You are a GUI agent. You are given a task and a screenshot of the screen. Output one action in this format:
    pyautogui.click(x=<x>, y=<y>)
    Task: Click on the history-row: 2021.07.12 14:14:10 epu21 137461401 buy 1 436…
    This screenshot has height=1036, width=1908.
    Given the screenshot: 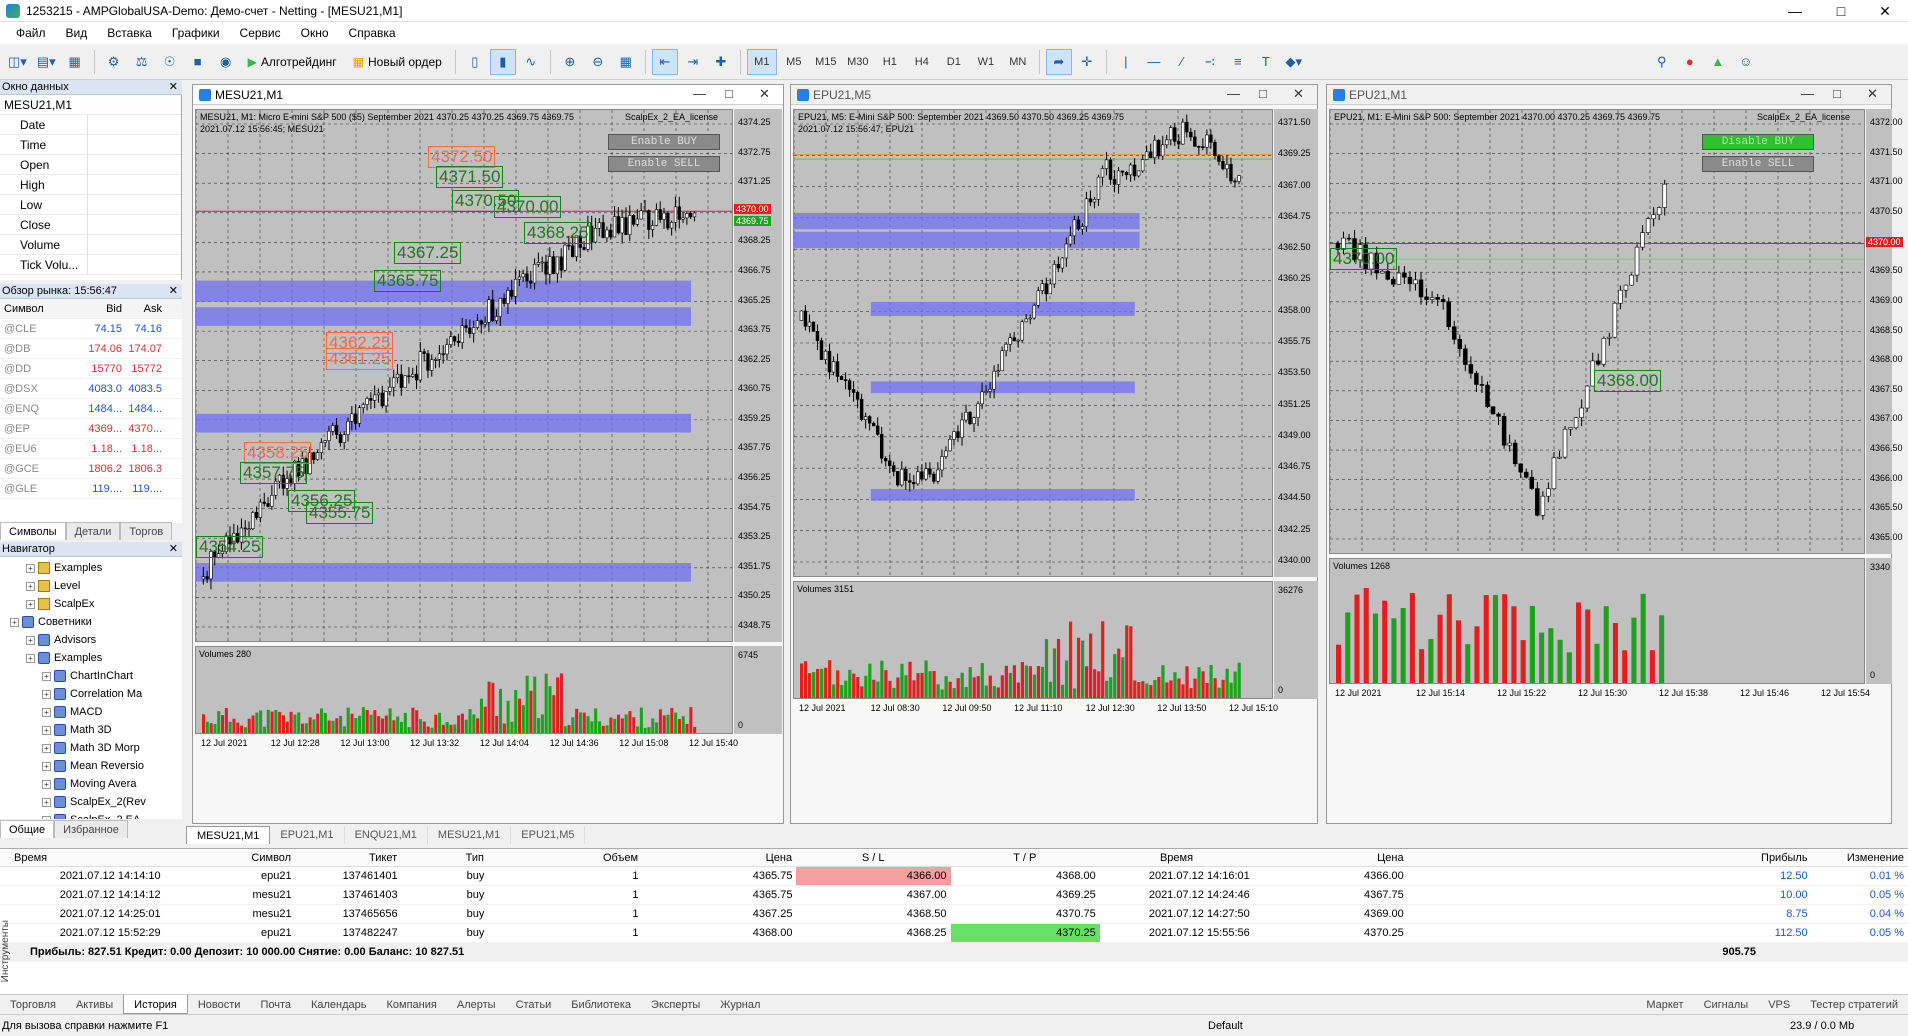 What is the action you would take?
    pyautogui.click(x=954, y=876)
    